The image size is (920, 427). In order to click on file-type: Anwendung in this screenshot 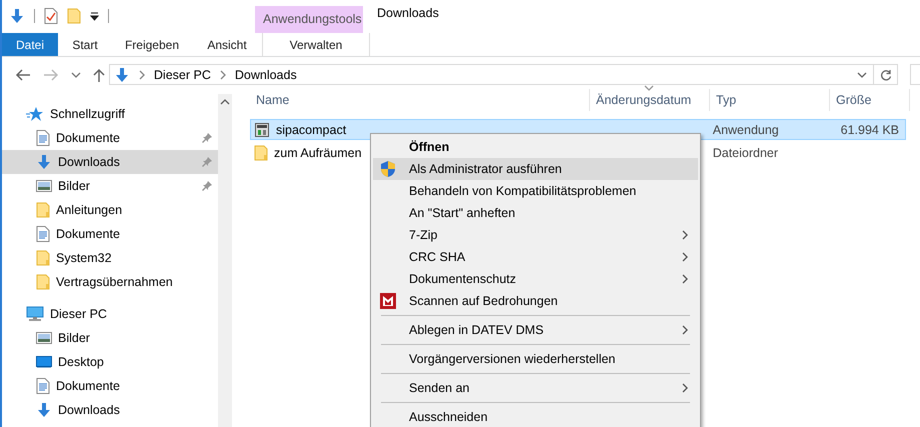, I will do `click(746, 129)`.